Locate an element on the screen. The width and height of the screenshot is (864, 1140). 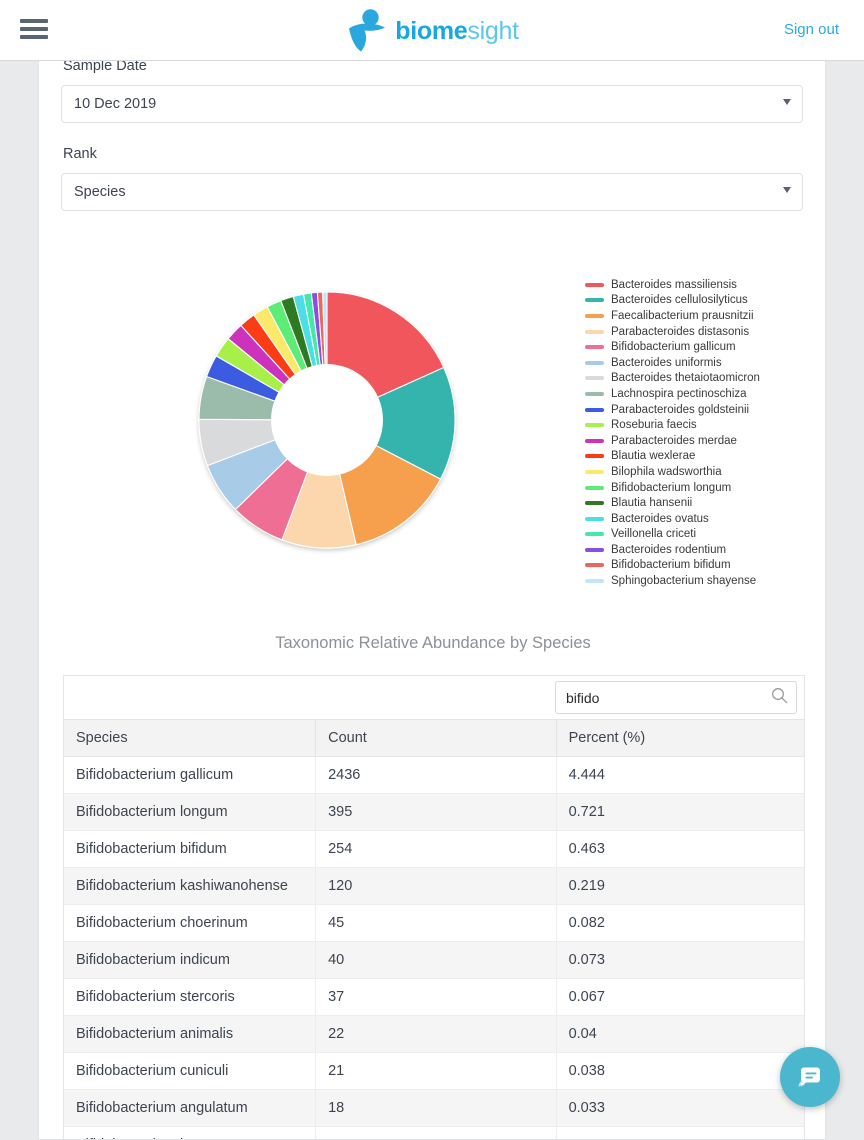
legend-label: Bifidobacterium longum is located at coordinates (671, 487).